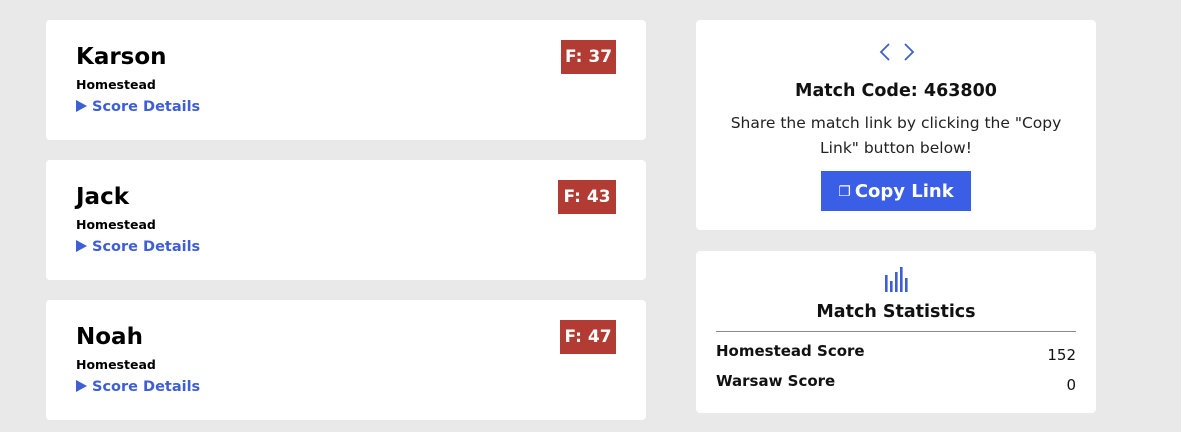 This screenshot has height=432, width=1181. Describe the element at coordinates (790, 351) in the screenshot. I see `stat-label: Homestead Score` at that location.